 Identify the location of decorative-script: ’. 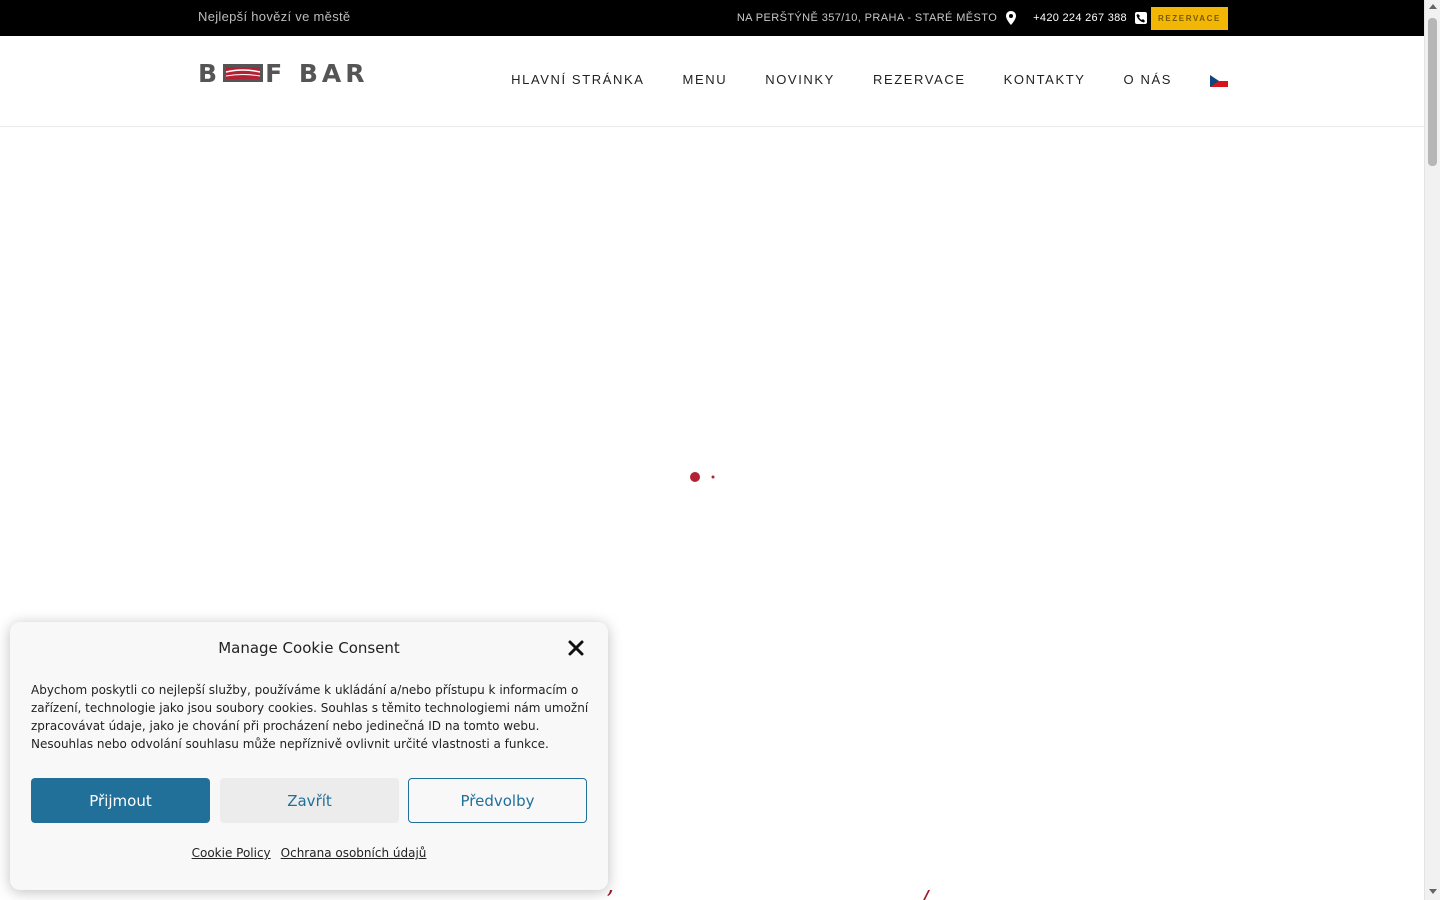
(610, 893).